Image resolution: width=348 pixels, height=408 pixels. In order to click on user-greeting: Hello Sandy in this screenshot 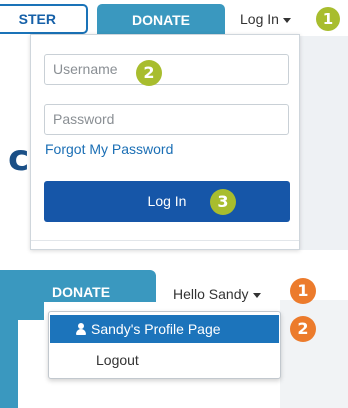, I will do `click(211, 294)`.